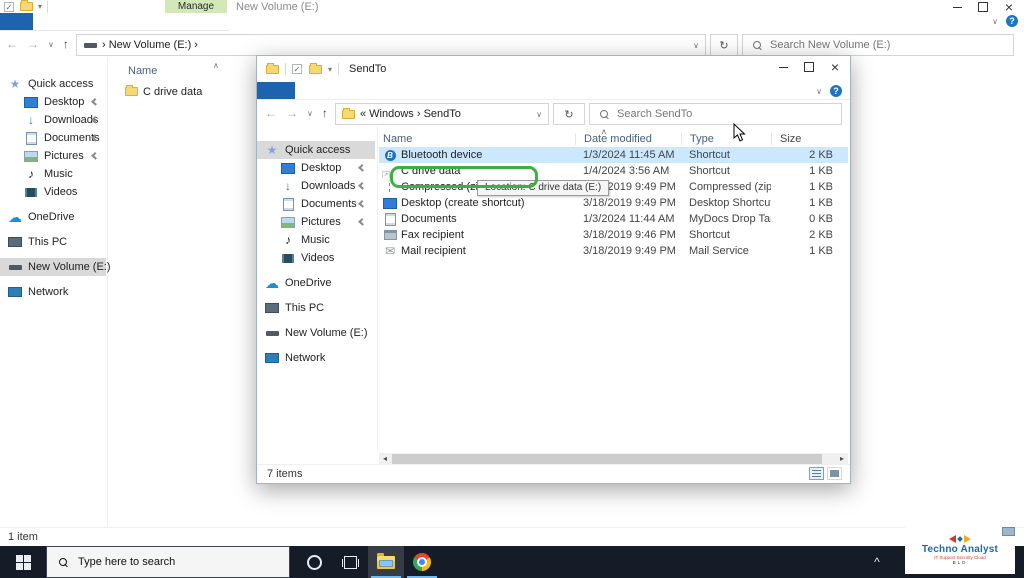 The width and height of the screenshot is (1024, 578). What do you see at coordinates (377, 288) in the screenshot?
I see `divider` at bounding box center [377, 288].